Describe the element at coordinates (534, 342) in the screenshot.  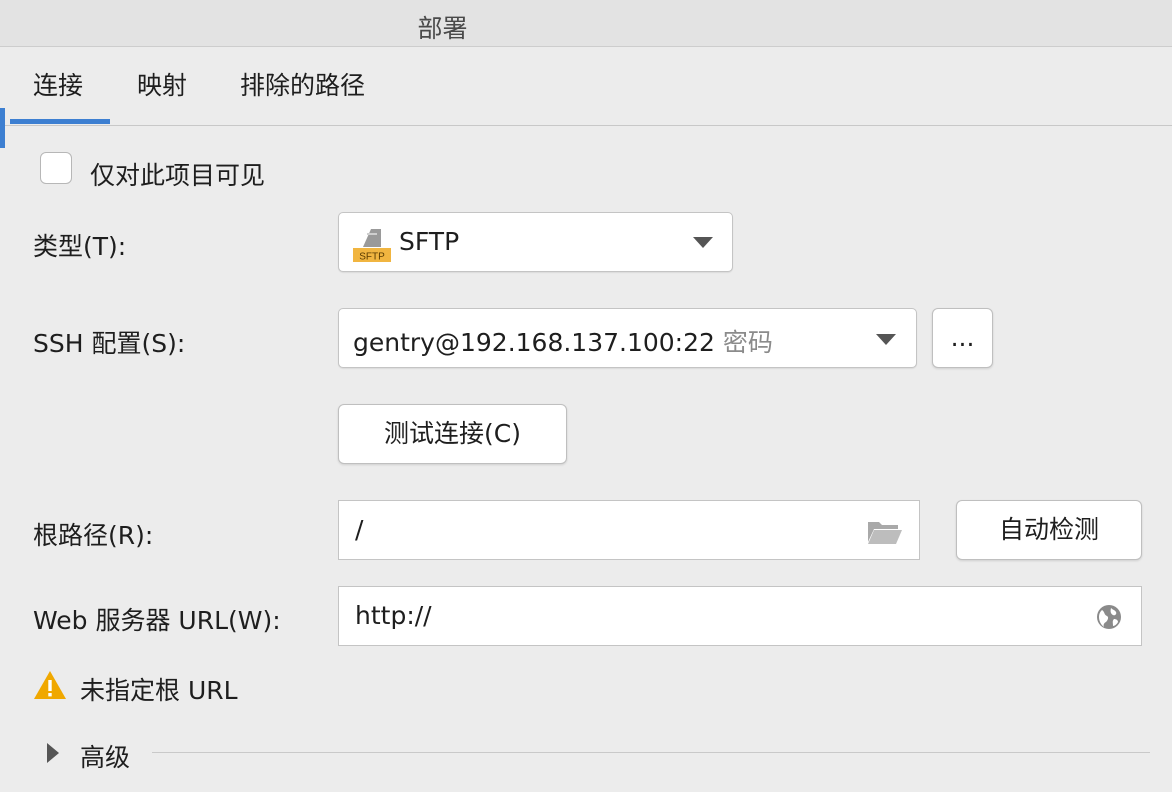
I see `ssh-host: gentry@192.168.137.100:22` at that location.